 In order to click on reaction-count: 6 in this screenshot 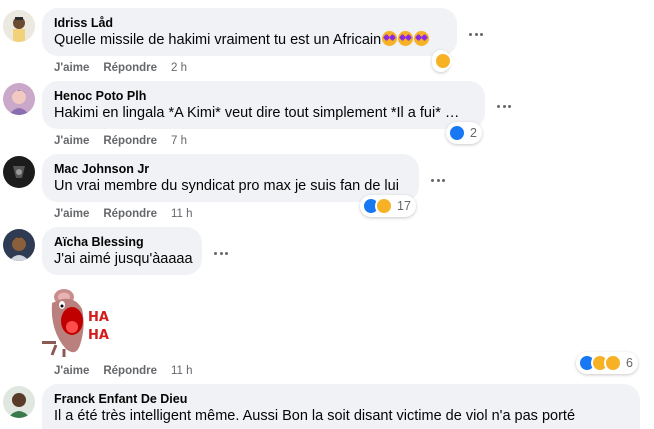, I will do `click(629, 363)`.